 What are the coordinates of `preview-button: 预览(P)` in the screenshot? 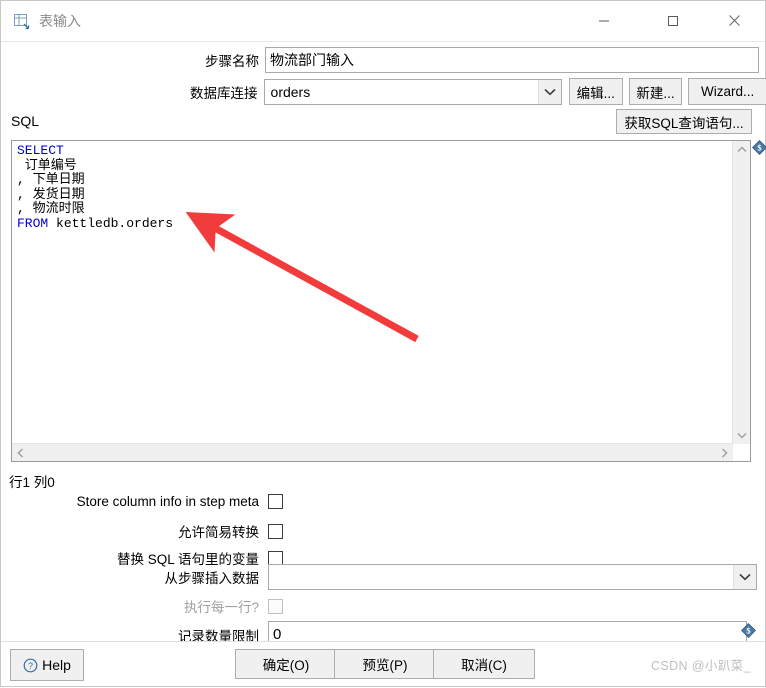 It's located at (385, 664).